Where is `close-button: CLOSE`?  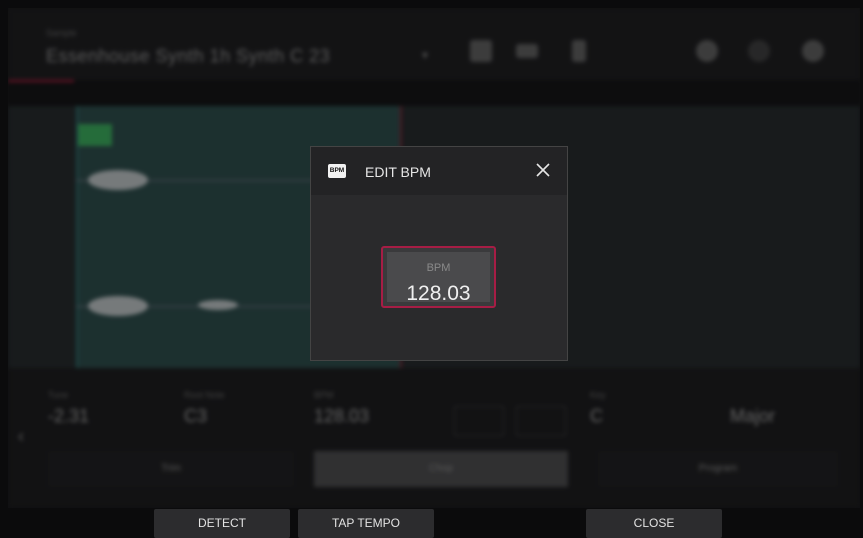
close-button: CLOSE is located at coordinates (654, 523).